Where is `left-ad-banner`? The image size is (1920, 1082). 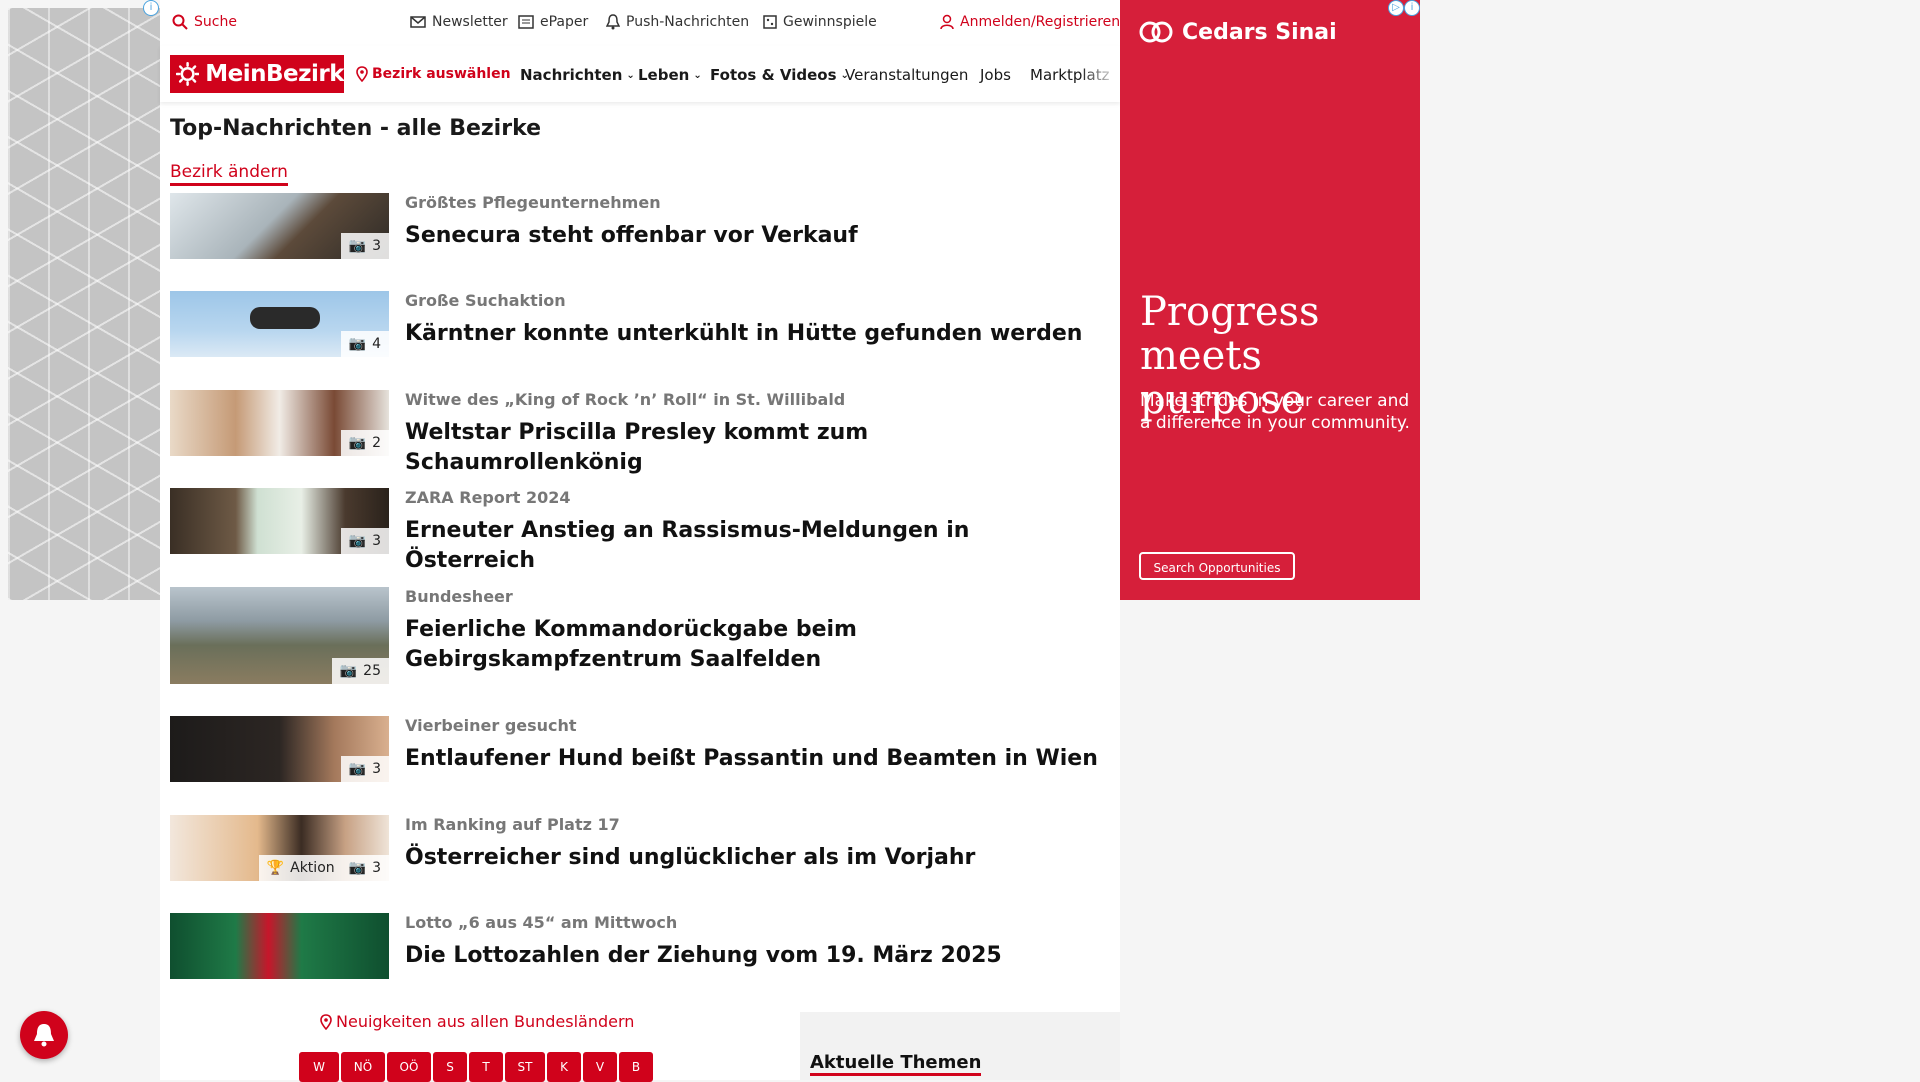
left-ad-banner is located at coordinates (84, 304).